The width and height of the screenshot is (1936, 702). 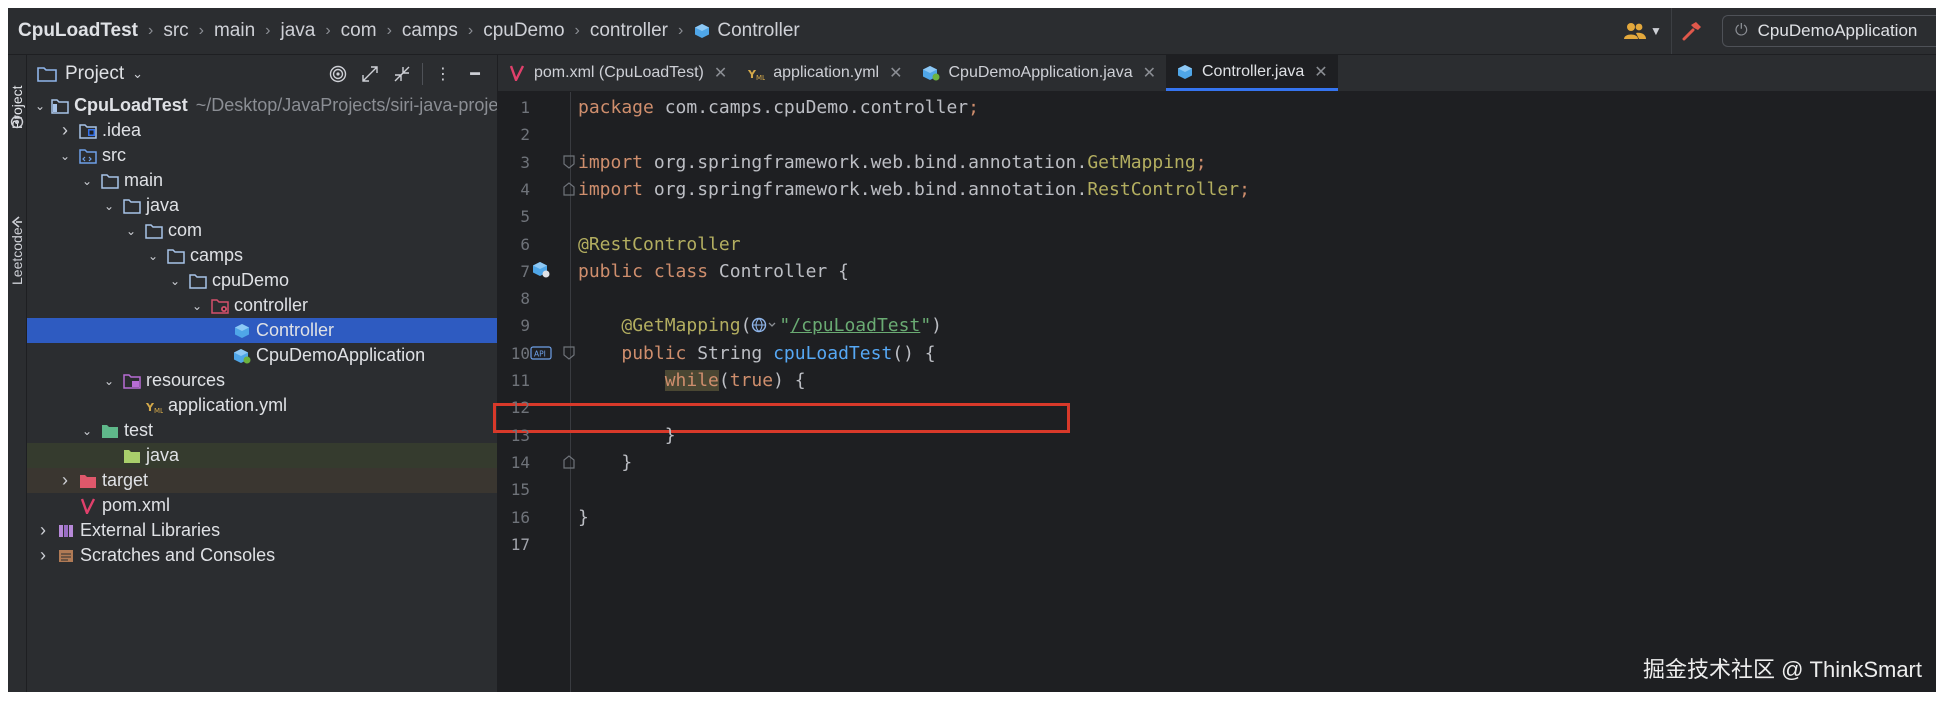 I want to click on tree-item-application-yml: ›YMLapplication.yml, so click(x=262, y=405).